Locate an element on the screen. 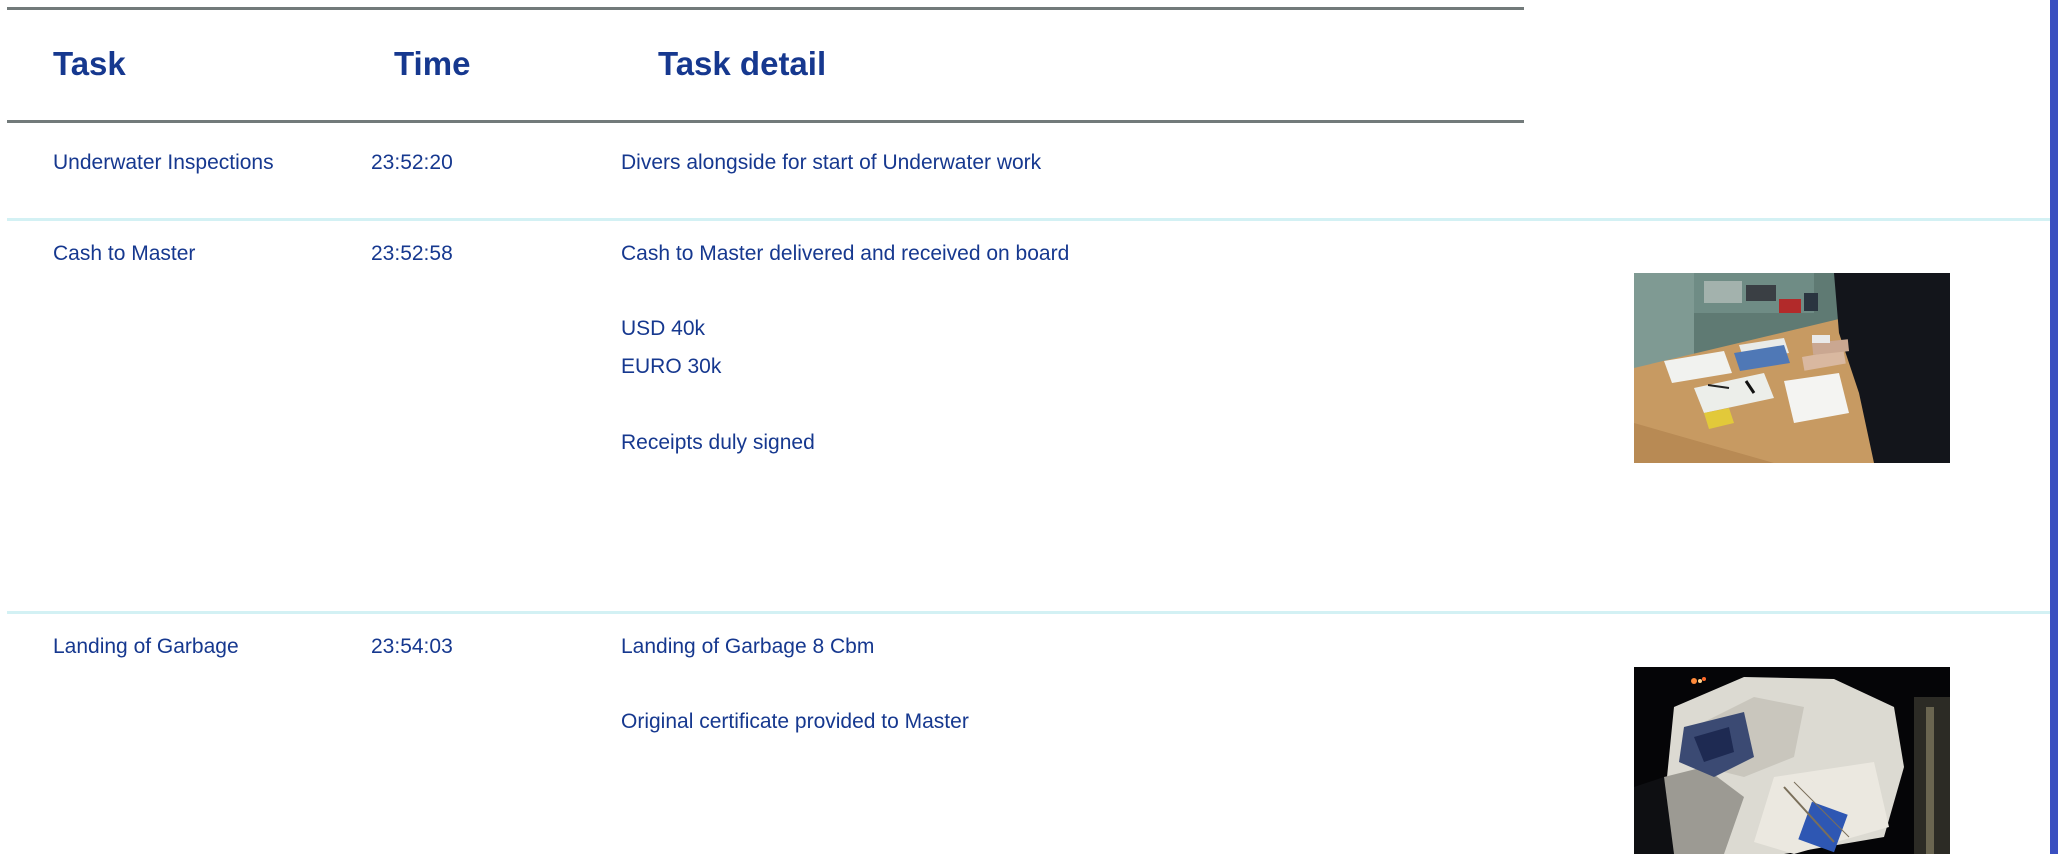  garbage-landing-photo is located at coordinates (1792, 760).